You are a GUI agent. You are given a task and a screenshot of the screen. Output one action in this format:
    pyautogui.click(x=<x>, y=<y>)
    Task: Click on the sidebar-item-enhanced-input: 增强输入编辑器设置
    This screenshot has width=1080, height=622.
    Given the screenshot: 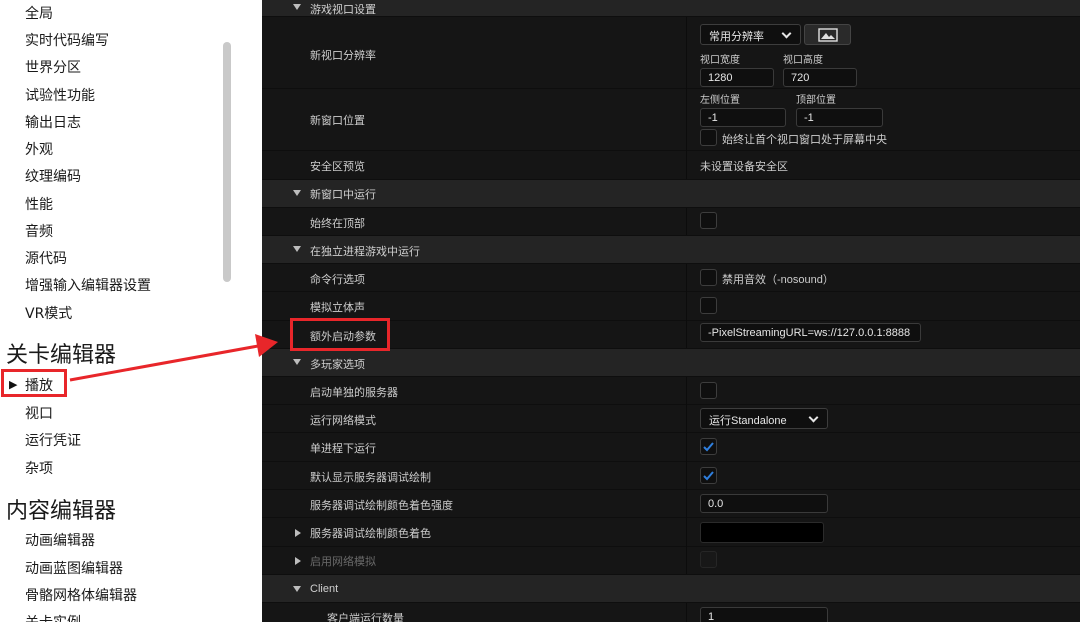 What is the action you would take?
    pyautogui.click(x=88, y=285)
    